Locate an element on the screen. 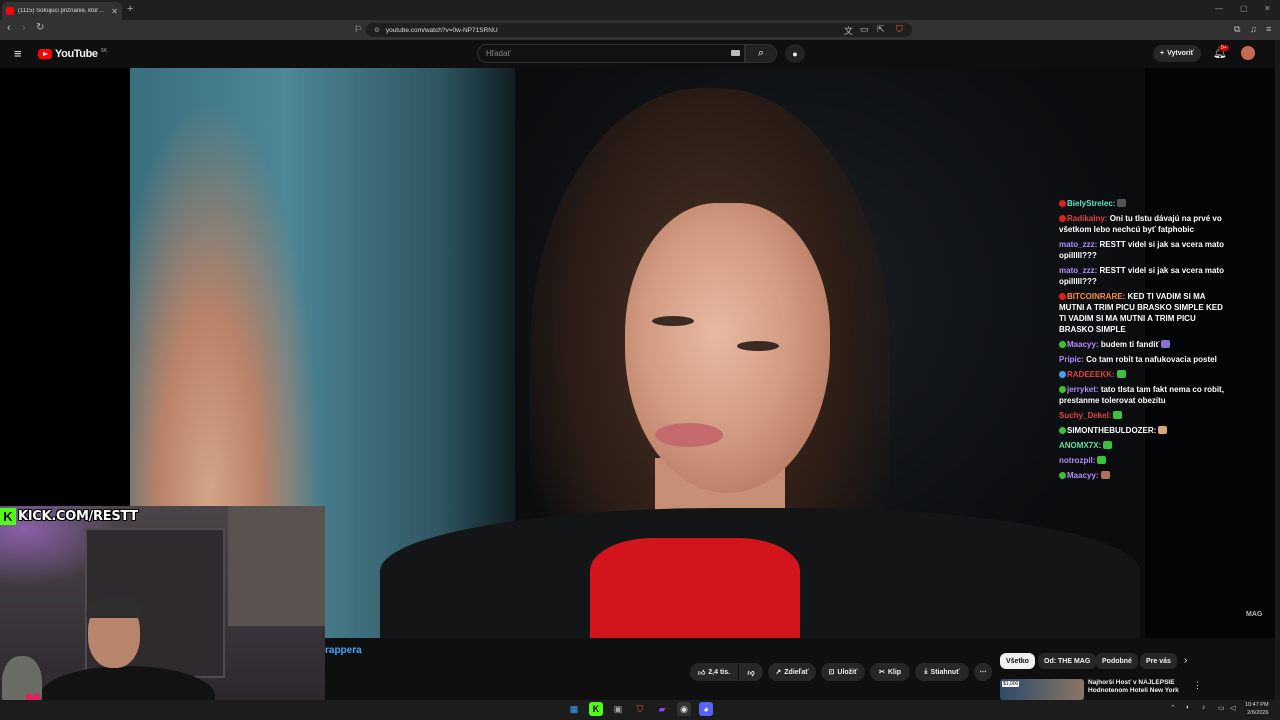  download-button: ⤓ Stiahnuť is located at coordinates (942, 672).